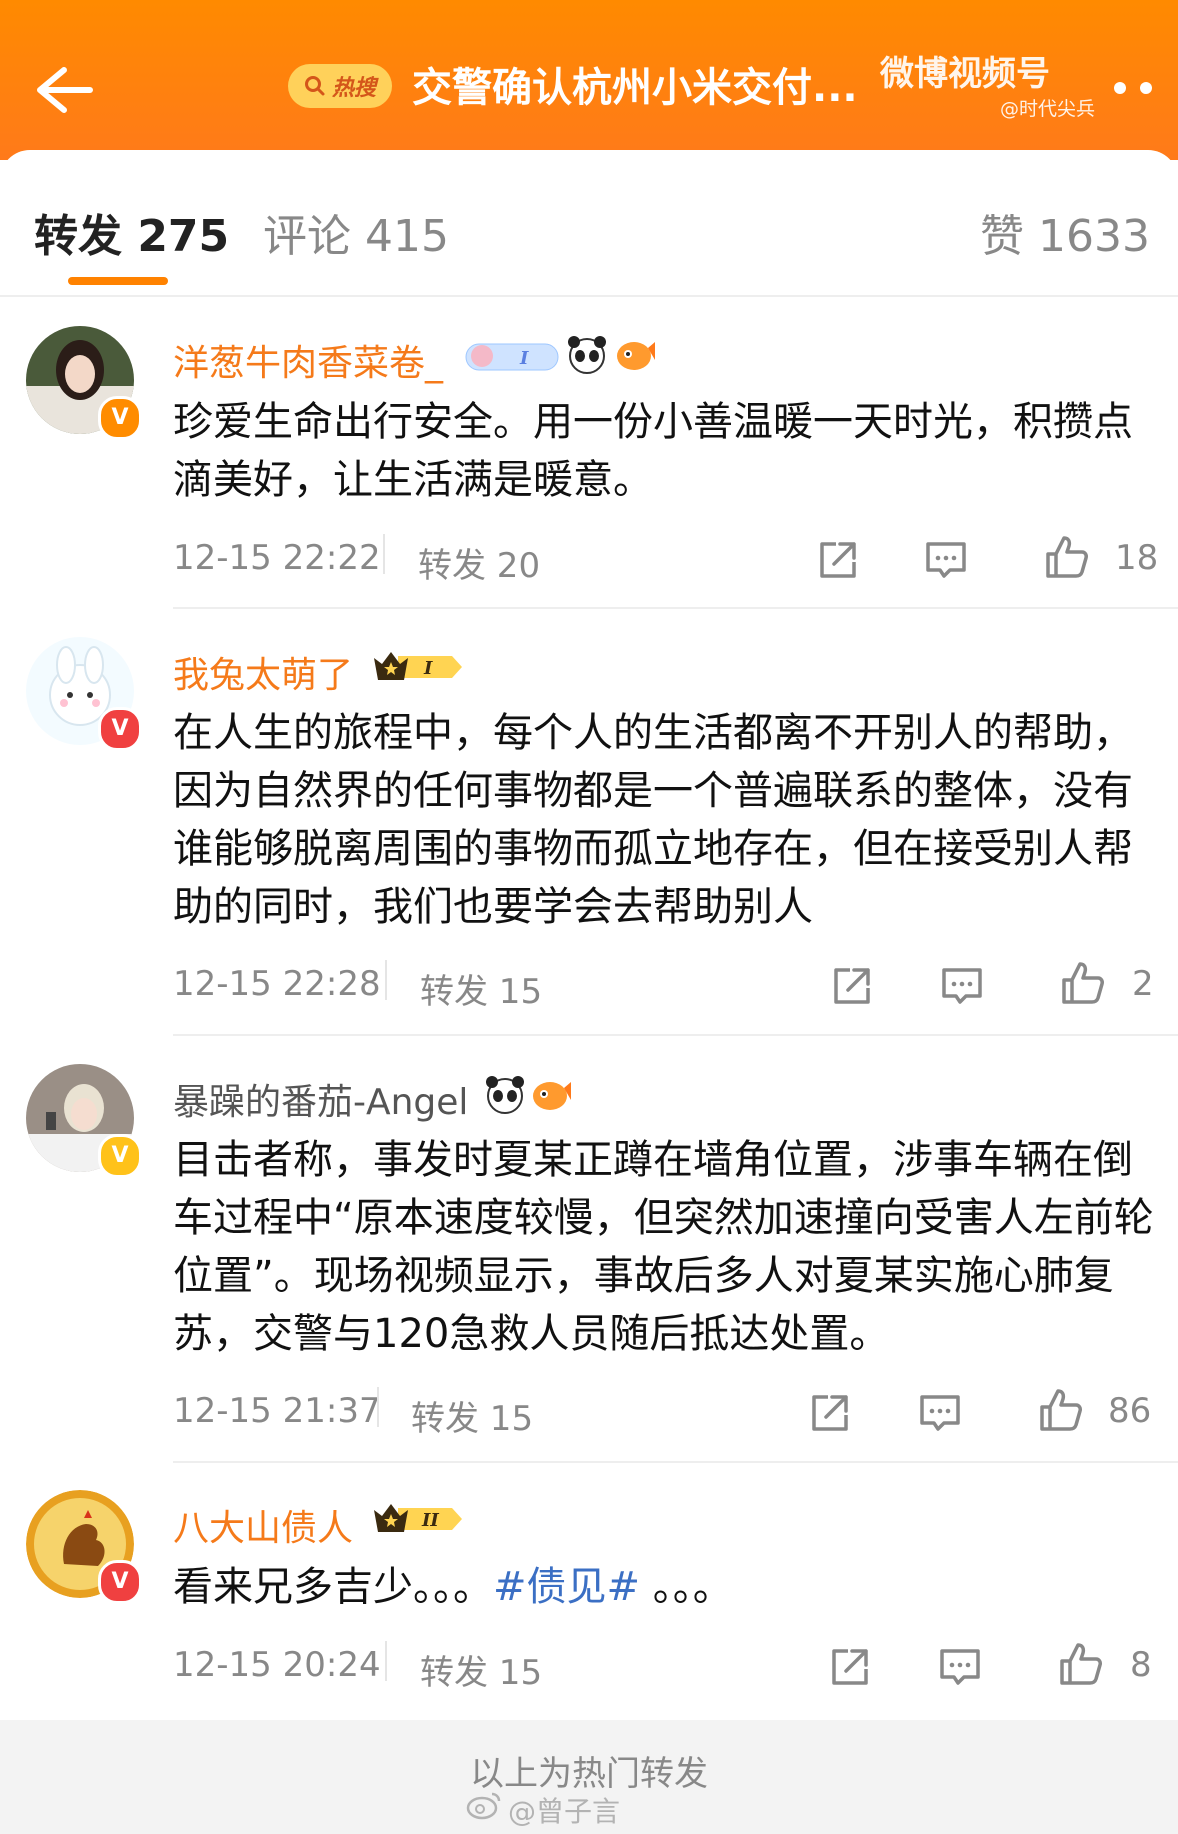 Image resolution: width=1178 pixels, height=1834 pixels. I want to click on weibo-logo-icon, so click(483, 1806).